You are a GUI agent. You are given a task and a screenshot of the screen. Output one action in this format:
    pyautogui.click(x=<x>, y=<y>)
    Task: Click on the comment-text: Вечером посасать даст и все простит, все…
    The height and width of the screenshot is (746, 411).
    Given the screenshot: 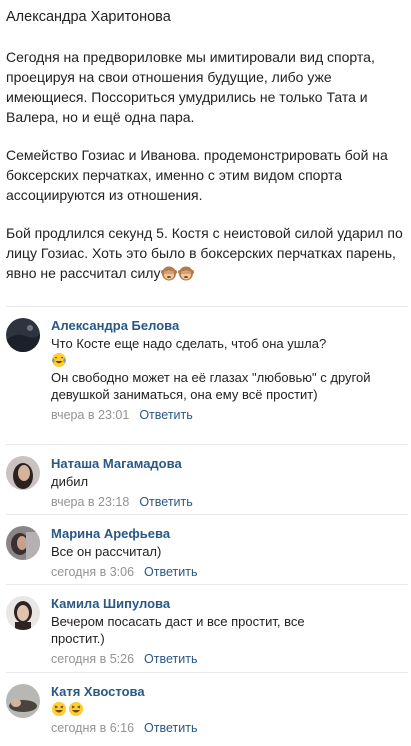 What is the action you would take?
    pyautogui.click(x=178, y=630)
    